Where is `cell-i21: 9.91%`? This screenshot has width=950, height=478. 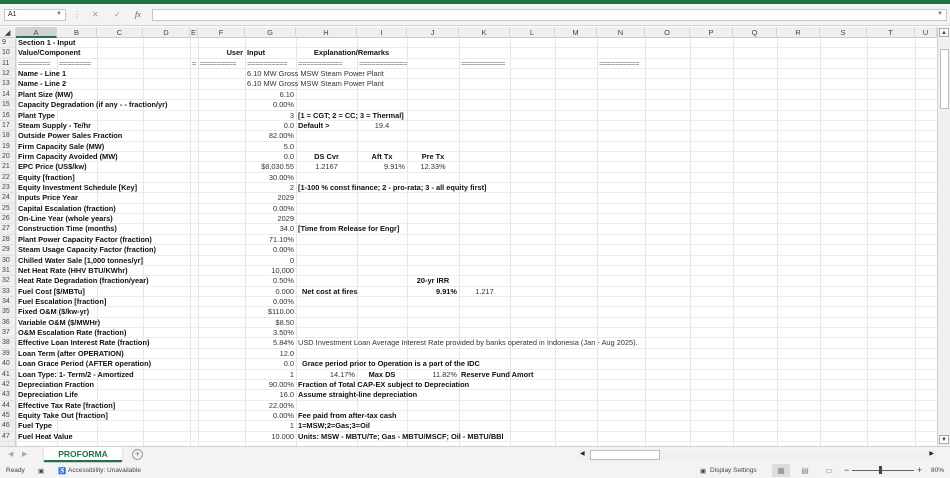 cell-i21: 9.91% is located at coordinates (394, 167).